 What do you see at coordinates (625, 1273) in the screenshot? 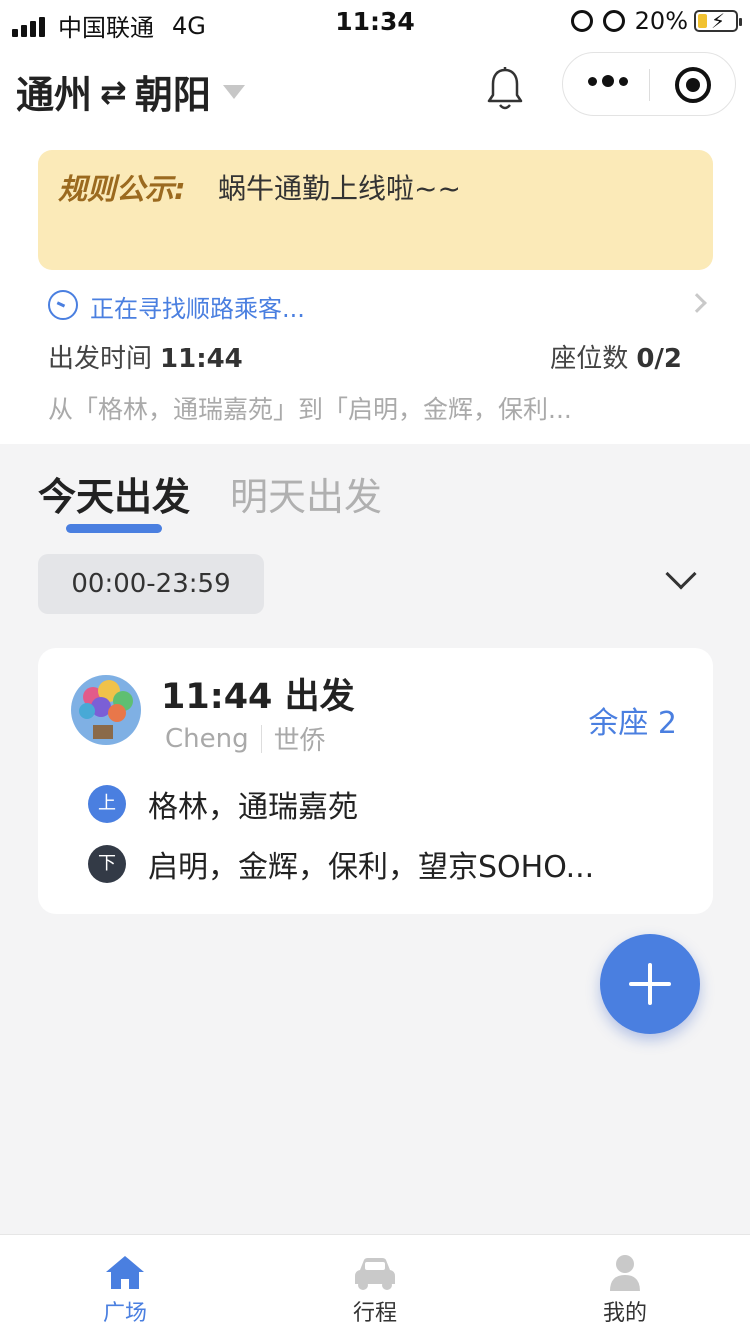
I see `user-icon` at bounding box center [625, 1273].